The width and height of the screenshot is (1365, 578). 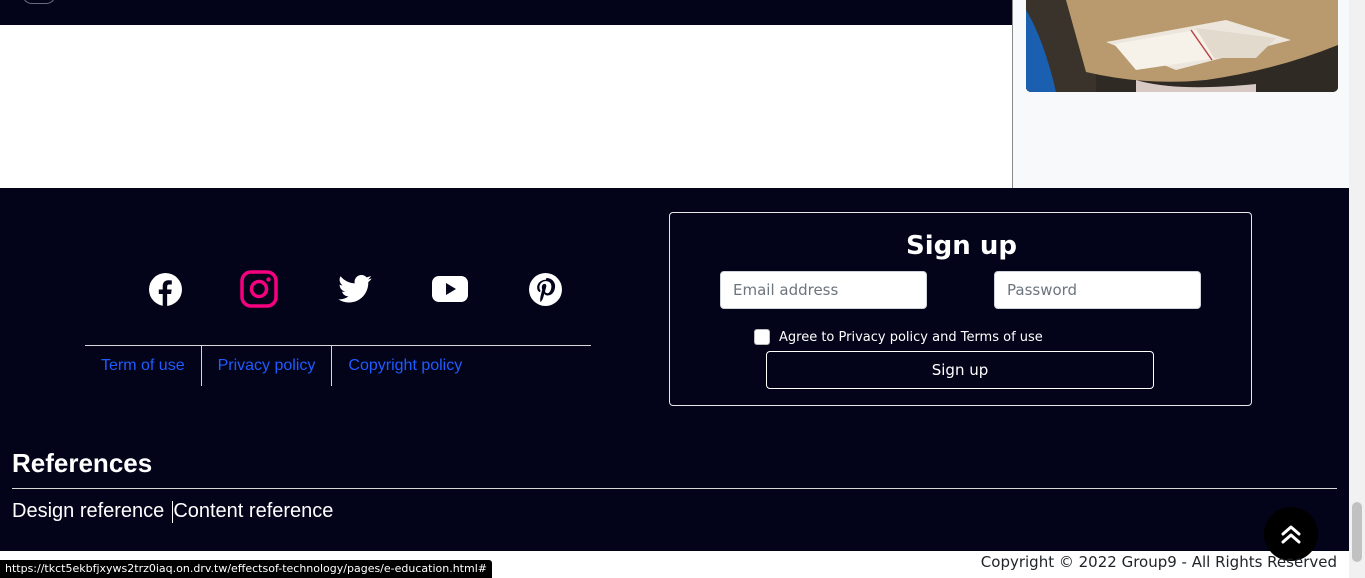 I want to click on youtube-icon, so click(x=450, y=289).